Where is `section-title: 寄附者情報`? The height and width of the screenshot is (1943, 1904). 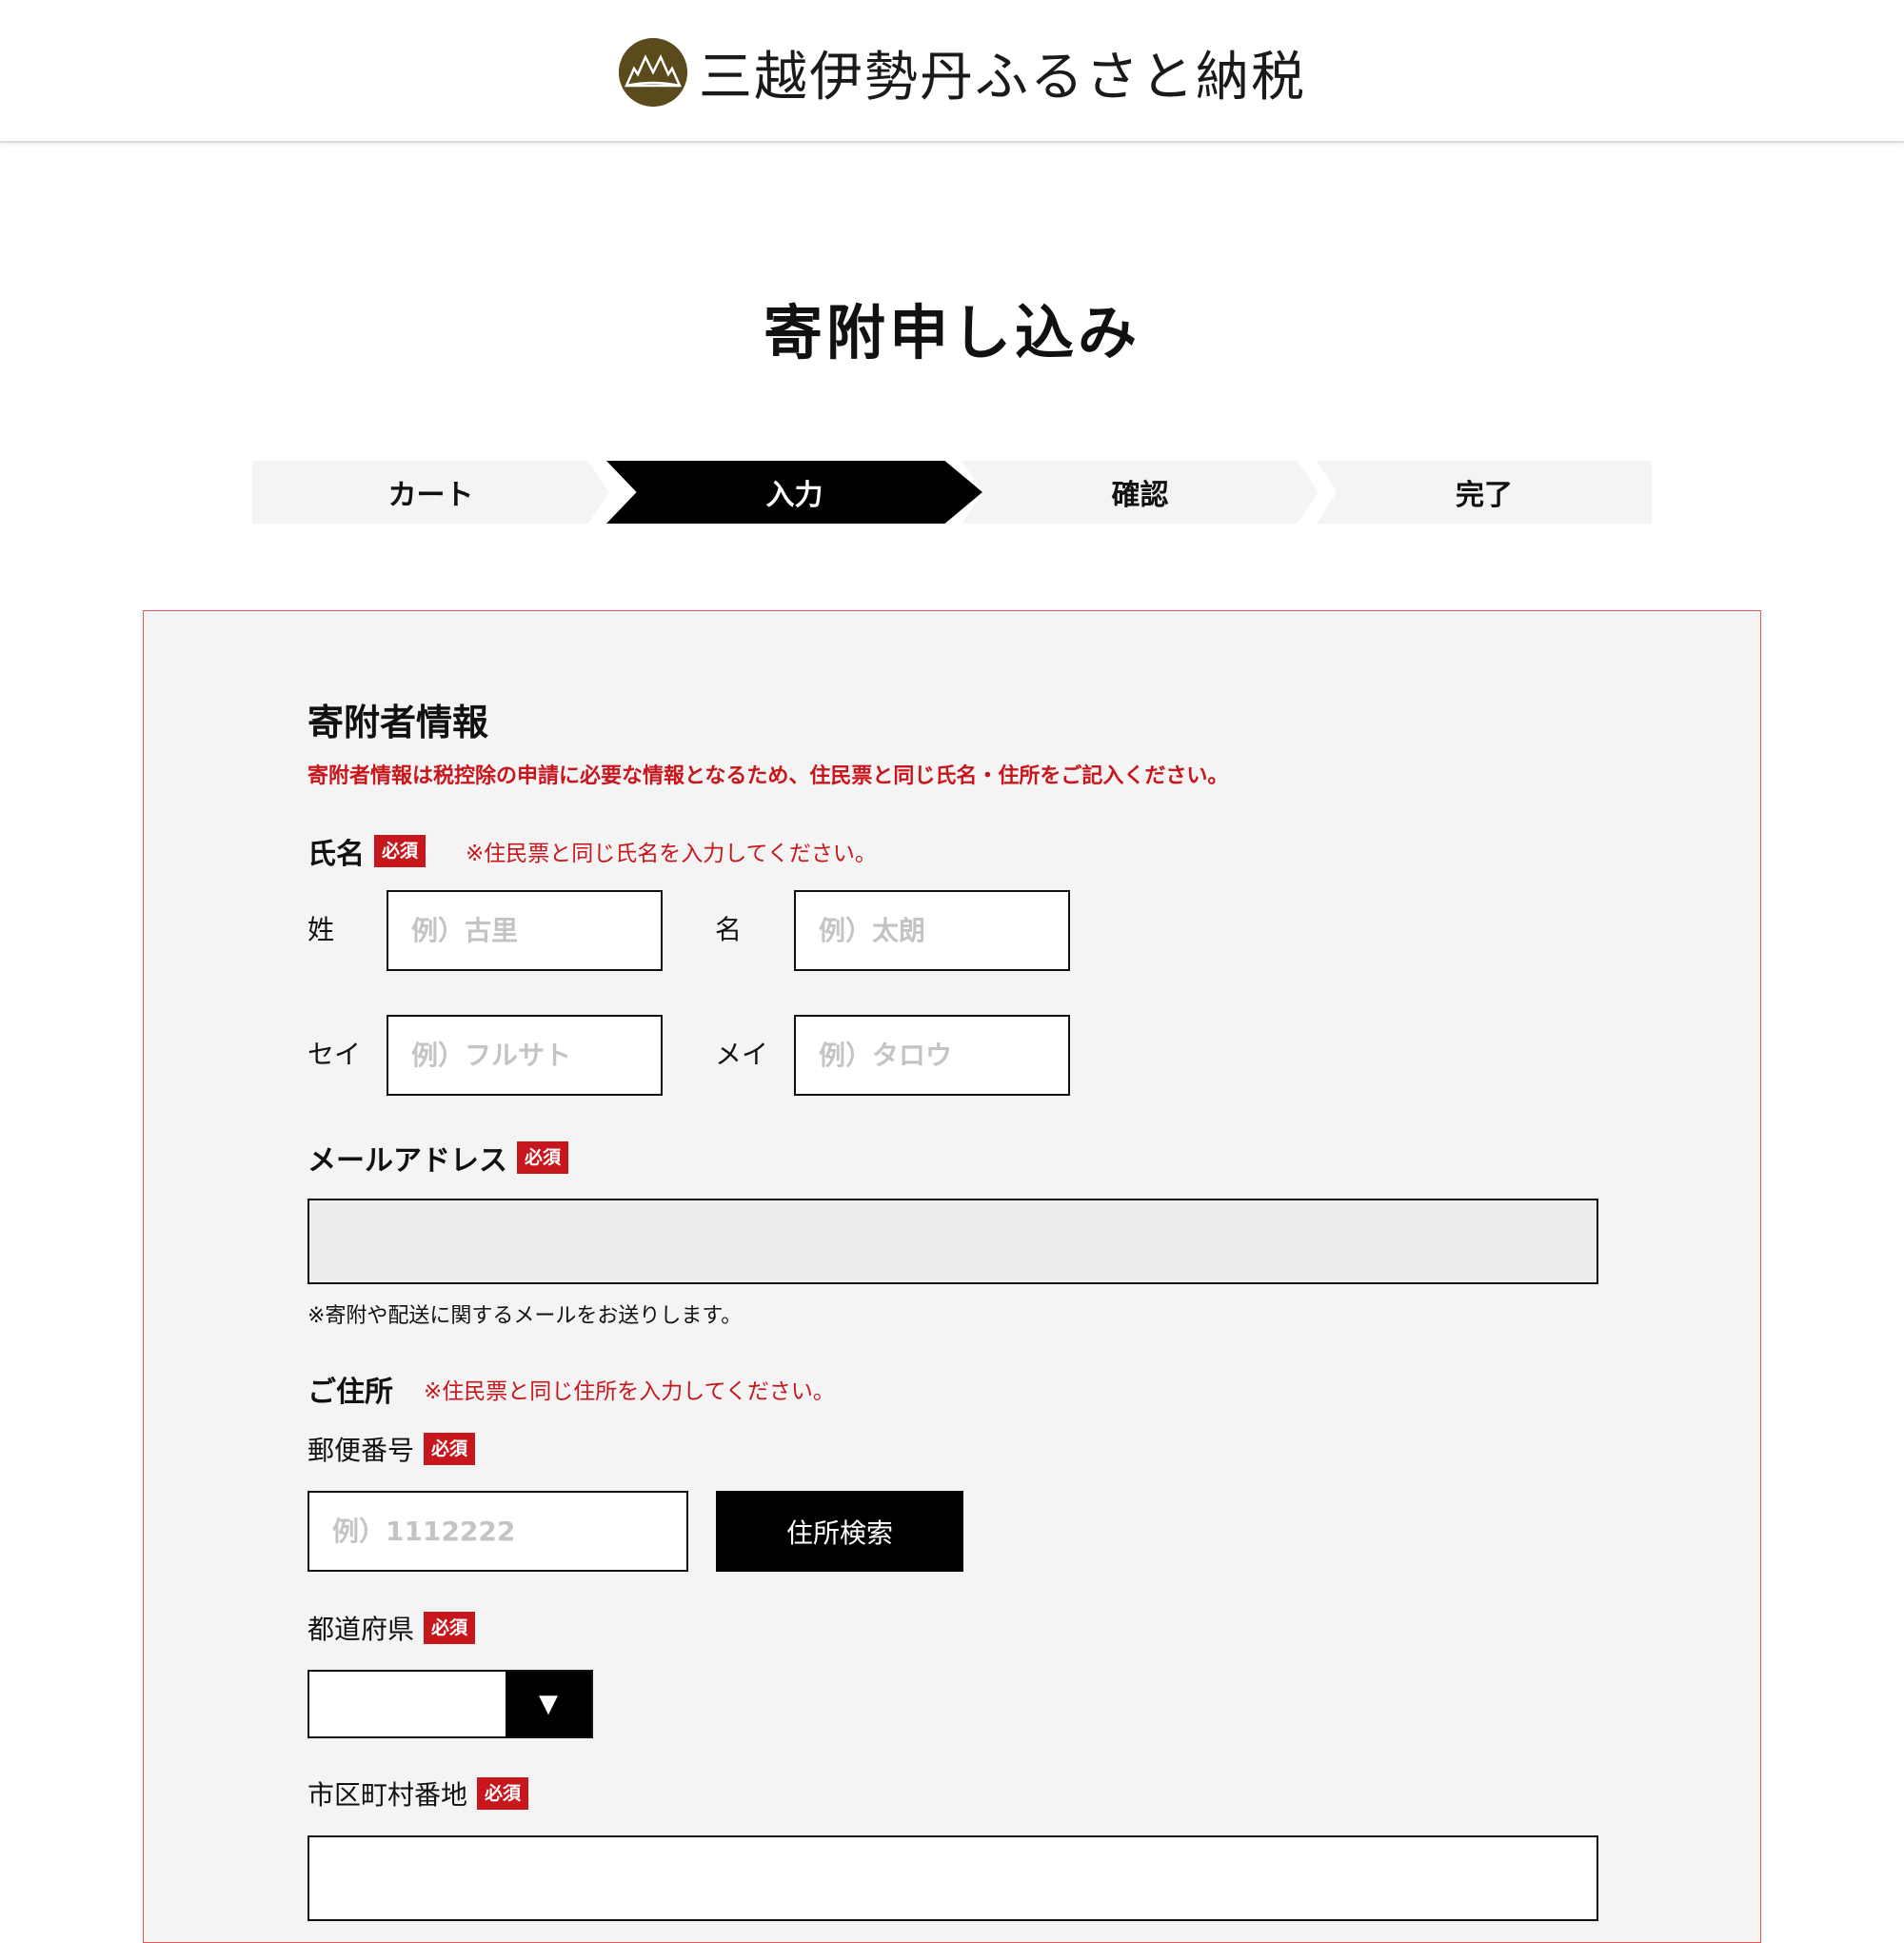 section-title: 寄附者情報 is located at coordinates (398, 722).